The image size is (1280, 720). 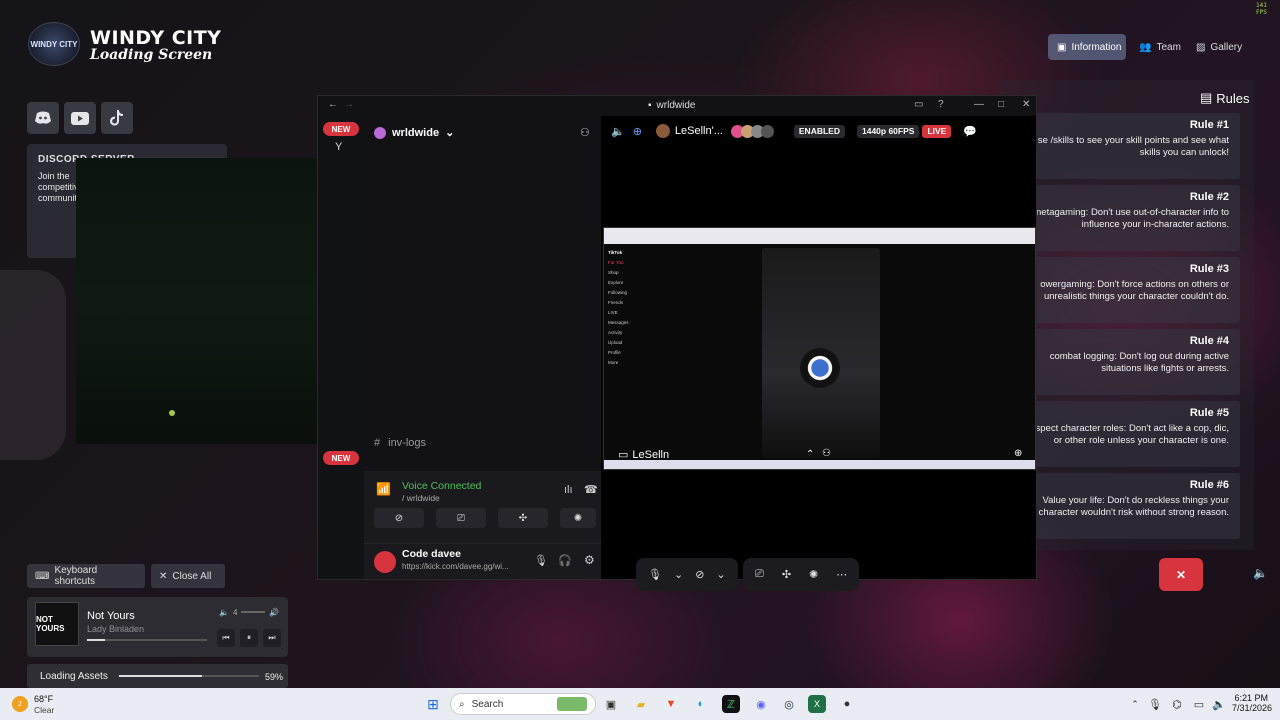 I want to click on call-action-controls: ⎚ ✣ ✺ ⋯, so click(x=801, y=574).